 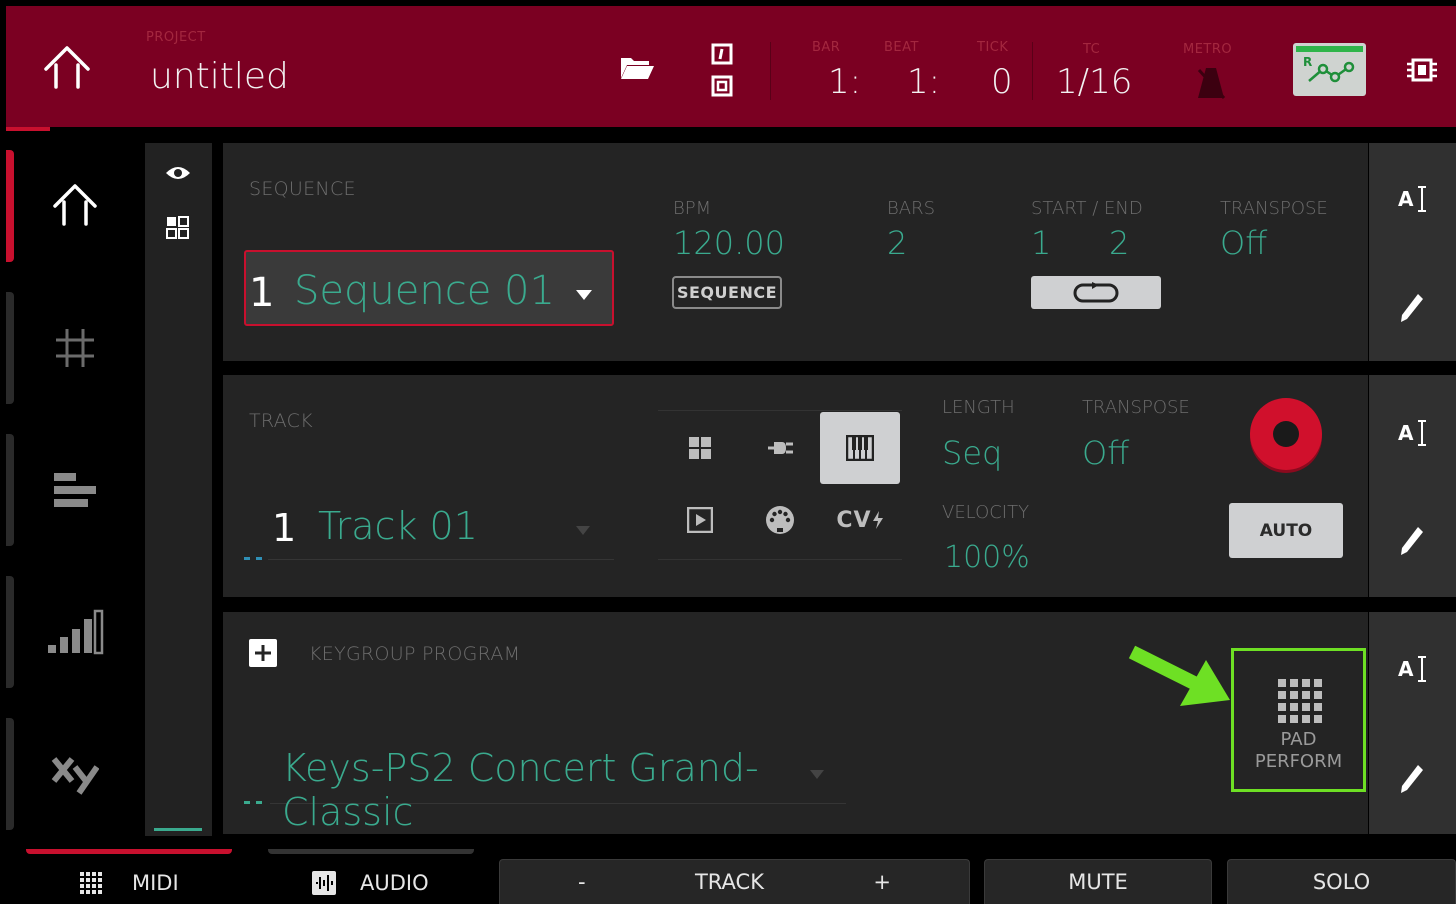 What do you see at coordinates (826, 47) in the screenshot?
I see `bar-label: BAR` at bounding box center [826, 47].